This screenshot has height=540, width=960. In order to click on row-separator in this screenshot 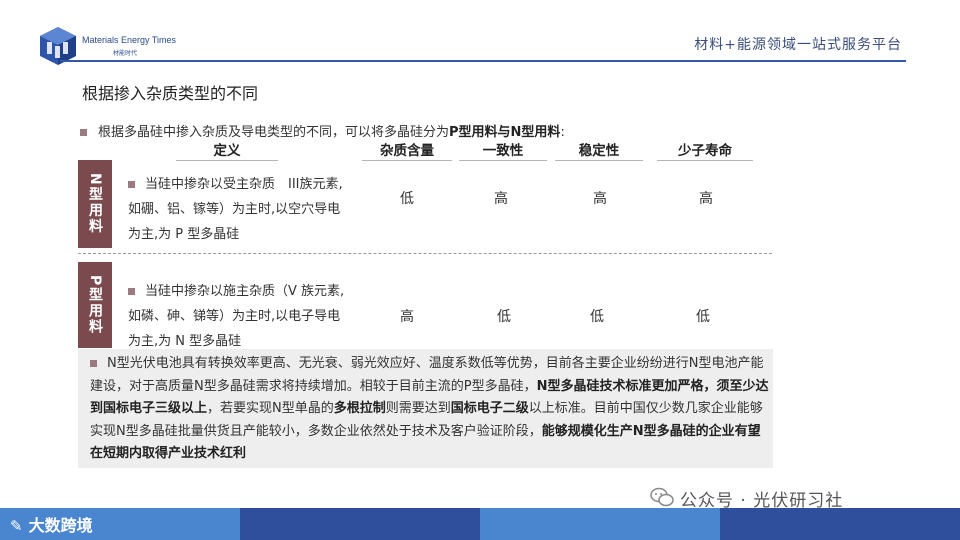, I will do `click(425, 253)`.